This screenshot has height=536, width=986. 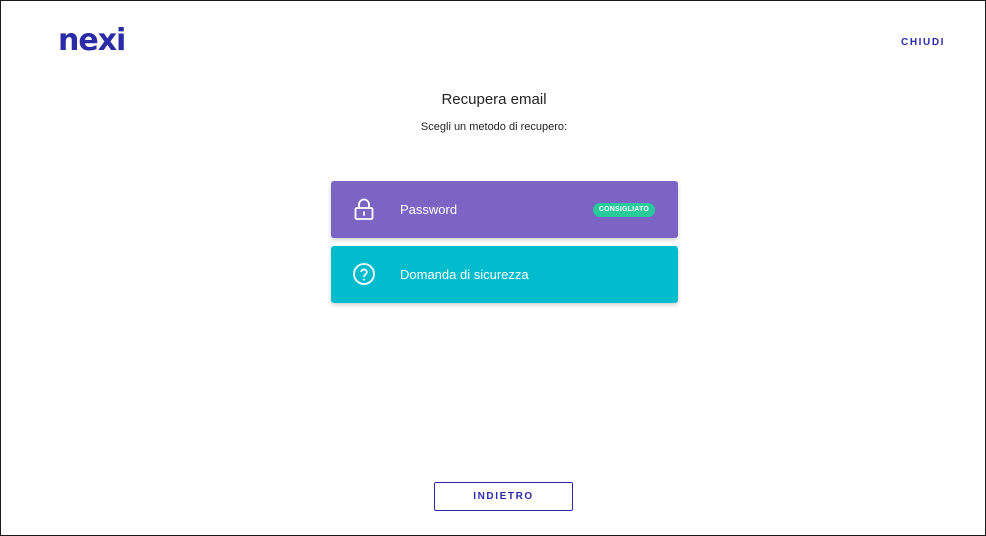 I want to click on close-button: CHIUDI, so click(x=923, y=42).